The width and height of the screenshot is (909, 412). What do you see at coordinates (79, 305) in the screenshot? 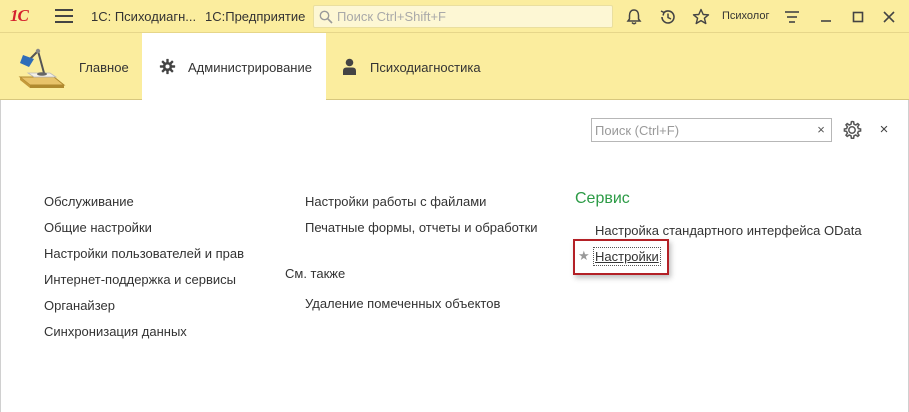
I see `link-organizer: Органайзер` at bounding box center [79, 305].